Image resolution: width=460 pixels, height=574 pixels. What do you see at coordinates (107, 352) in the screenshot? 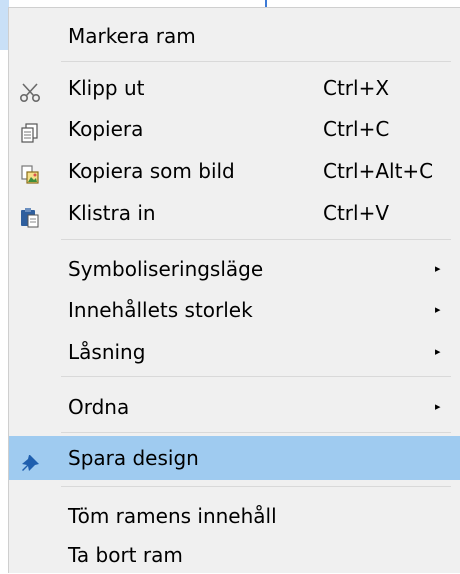
I see `menu-item-label: Låsning` at bounding box center [107, 352].